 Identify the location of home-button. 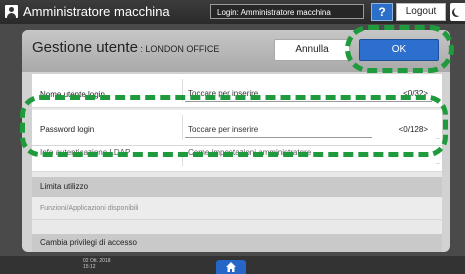
(231, 267).